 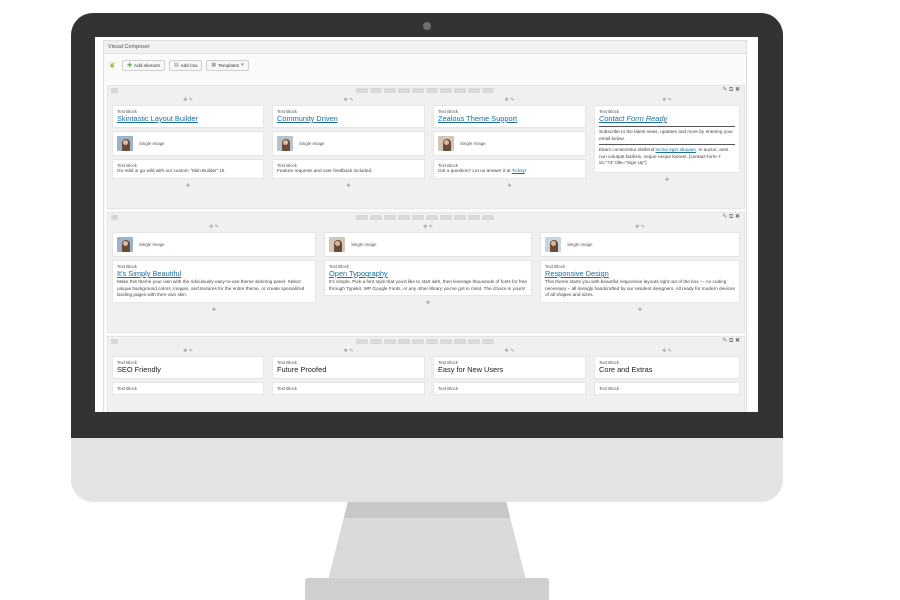 What do you see at coordinates (425, 65) in the screenshot?
I see `vc-toolbar: ❦ ✚ Add element ▤ Add row ▦ Templates ▾` at bounding box center [425, 65].